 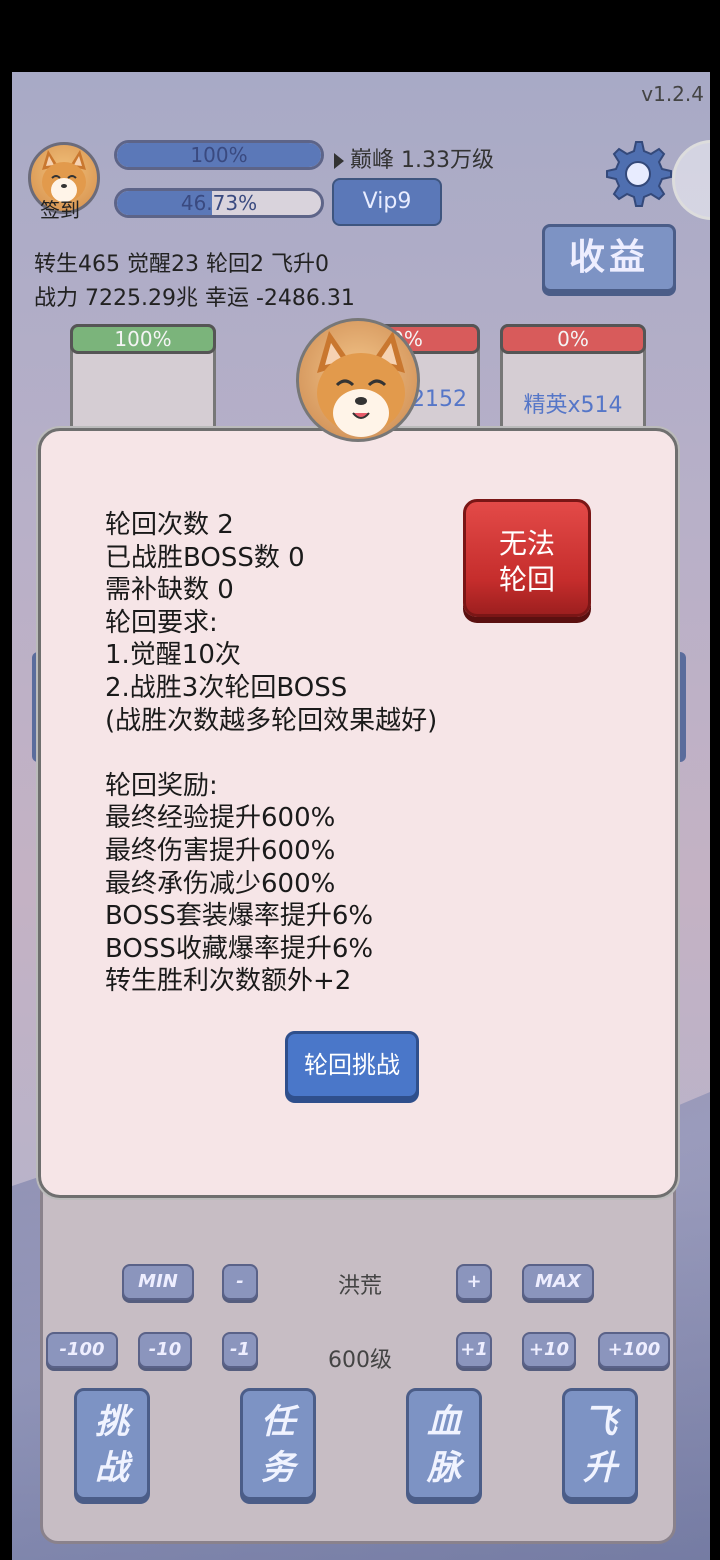 What do you see at coordinates (181, 264) in the screenshot?
I see `stats-line-1: 转生465 觉醒23 轮回2 飞升0` at bounding box center [181, 264].